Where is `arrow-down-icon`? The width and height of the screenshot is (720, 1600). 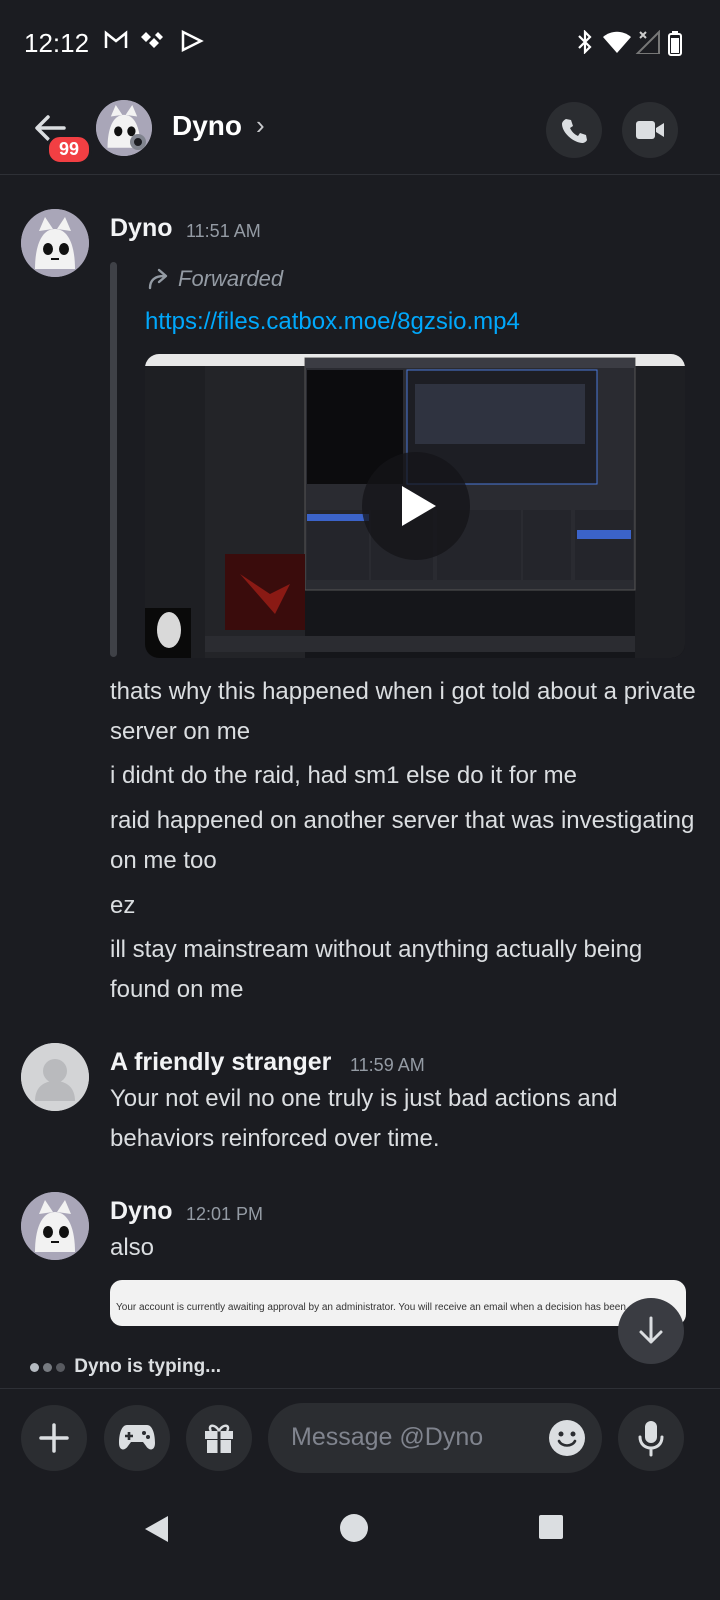
arrow-down-icon is located at coordinates (651, 1330).